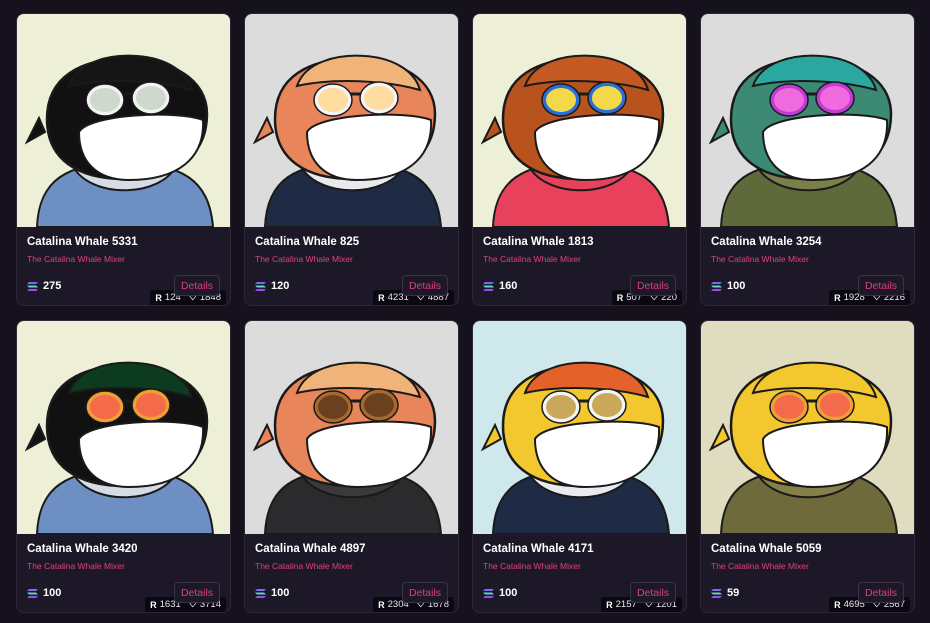  I want to click on nft-title: Catalina Whale 3254, so click(766, 242).